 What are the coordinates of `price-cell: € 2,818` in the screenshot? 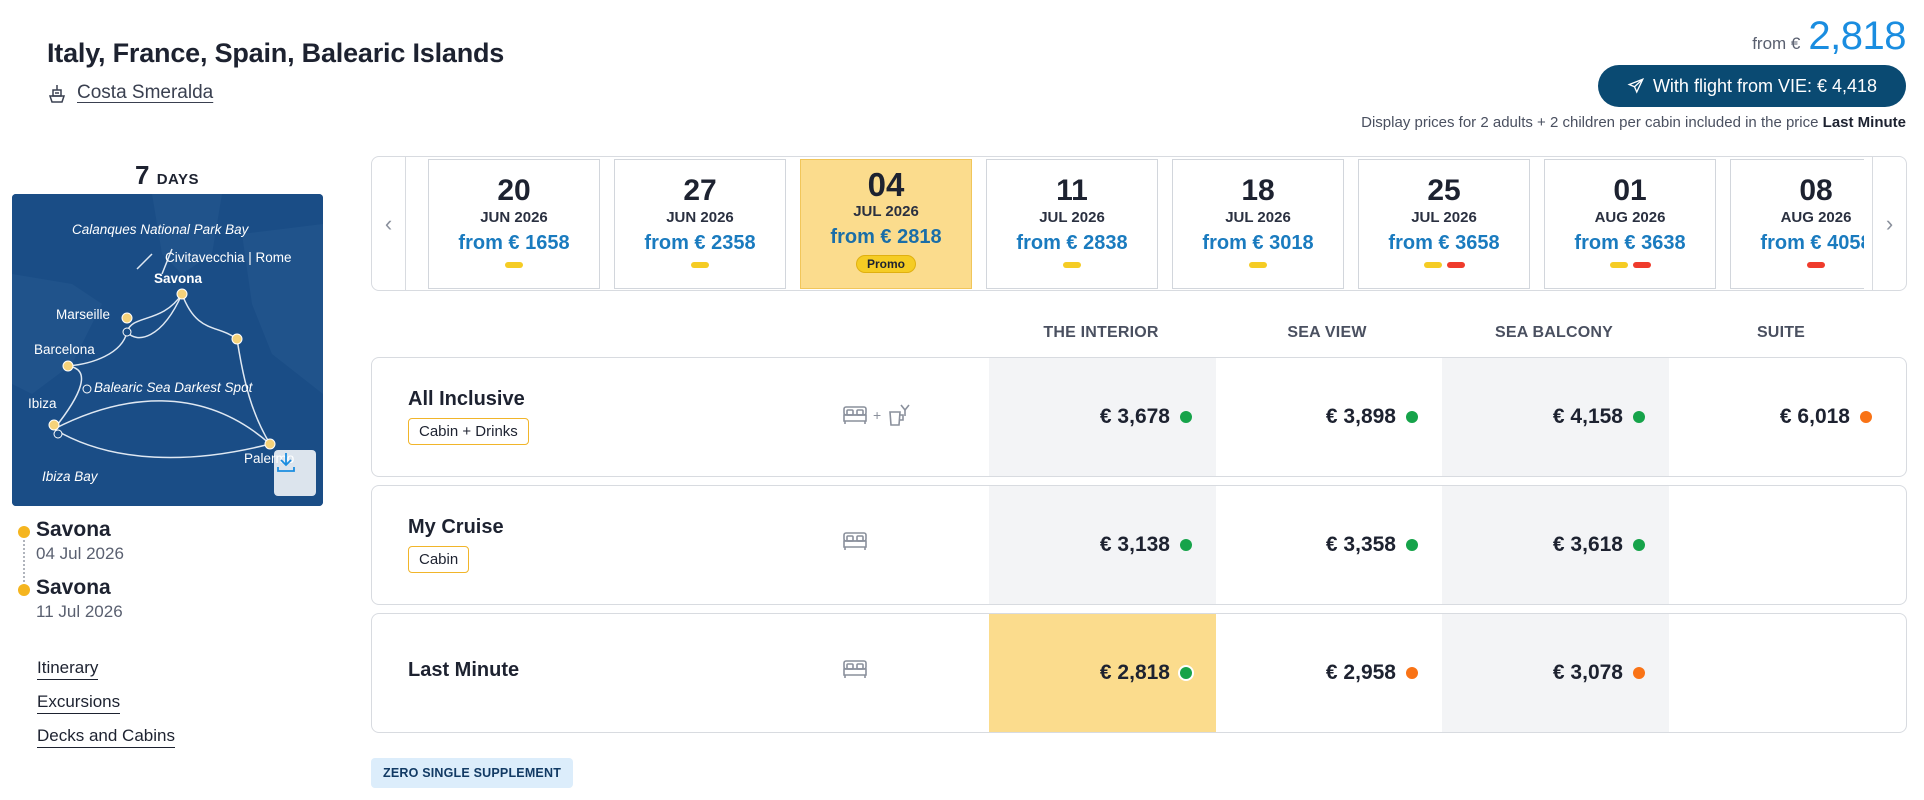 It's located at (1102, 673).